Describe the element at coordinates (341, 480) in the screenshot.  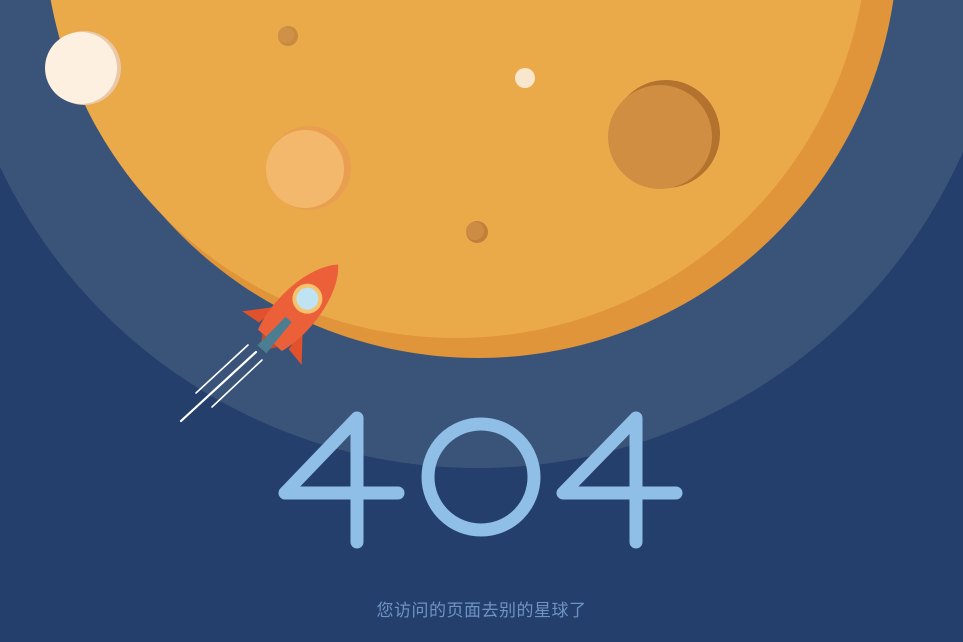
I see `digit-four-left` at that location.